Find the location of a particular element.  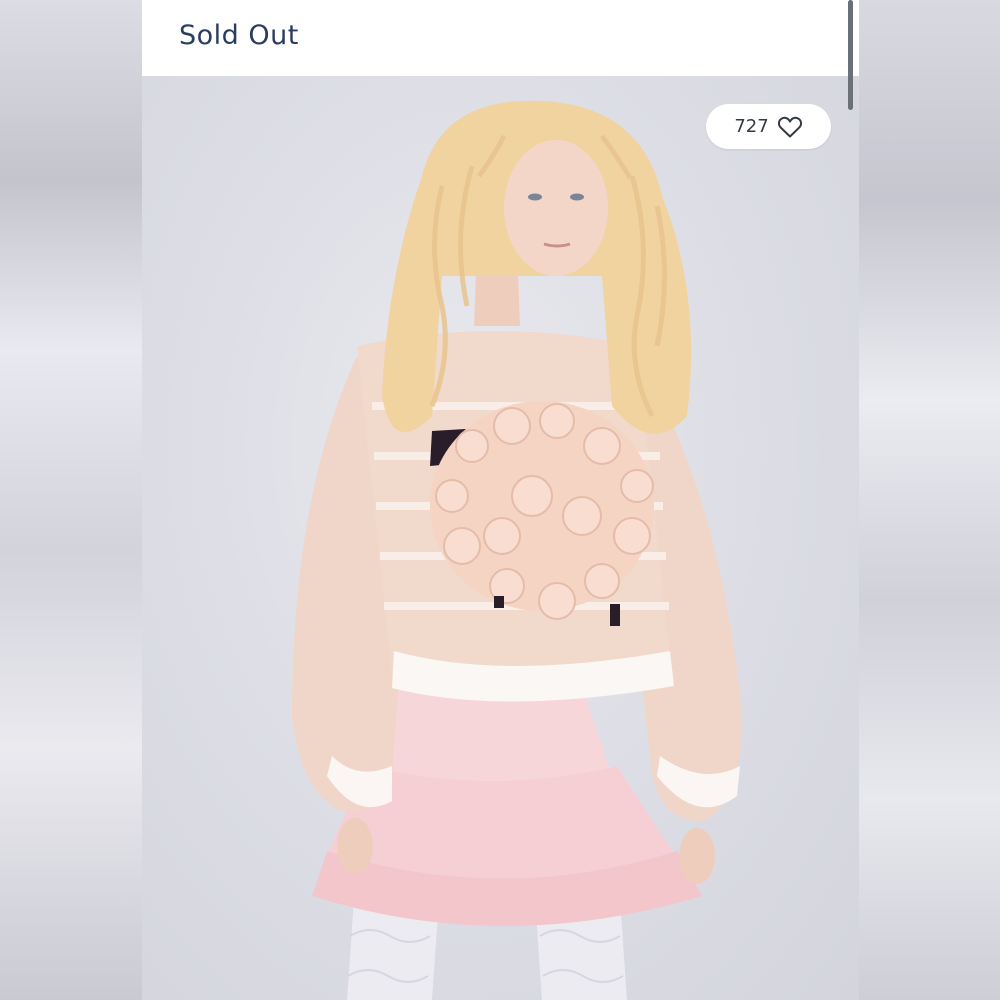

sold-out-label: Sold Out is located at coordinates (239, 35).